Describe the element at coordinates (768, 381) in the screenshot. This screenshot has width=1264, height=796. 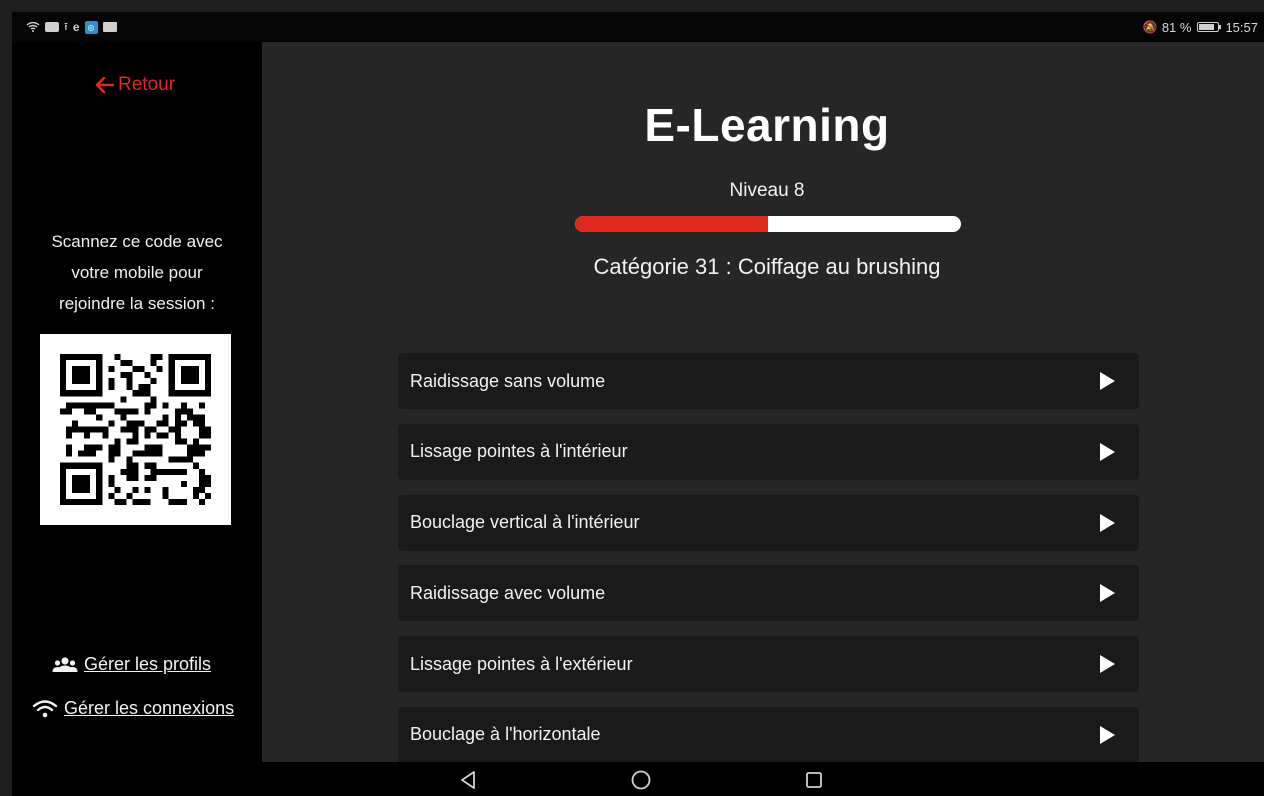
I see `lesson-item: Raidissage sans volume` at that location.